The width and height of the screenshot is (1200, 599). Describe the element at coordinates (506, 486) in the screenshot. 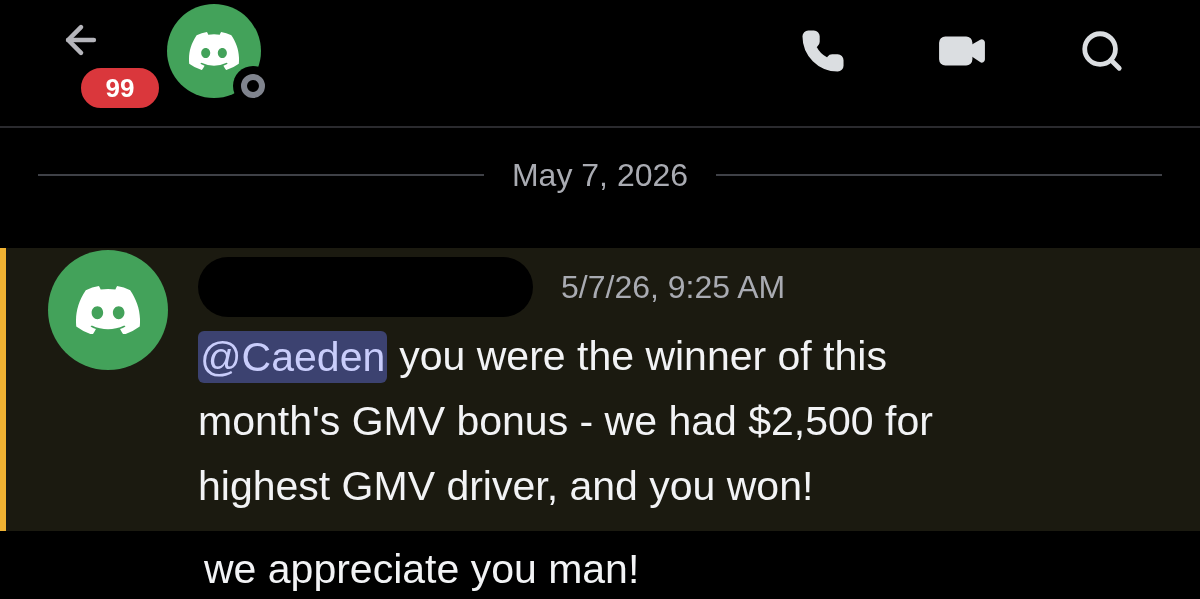

I see `message-text: highest GMV driver, and you won!` at that location.